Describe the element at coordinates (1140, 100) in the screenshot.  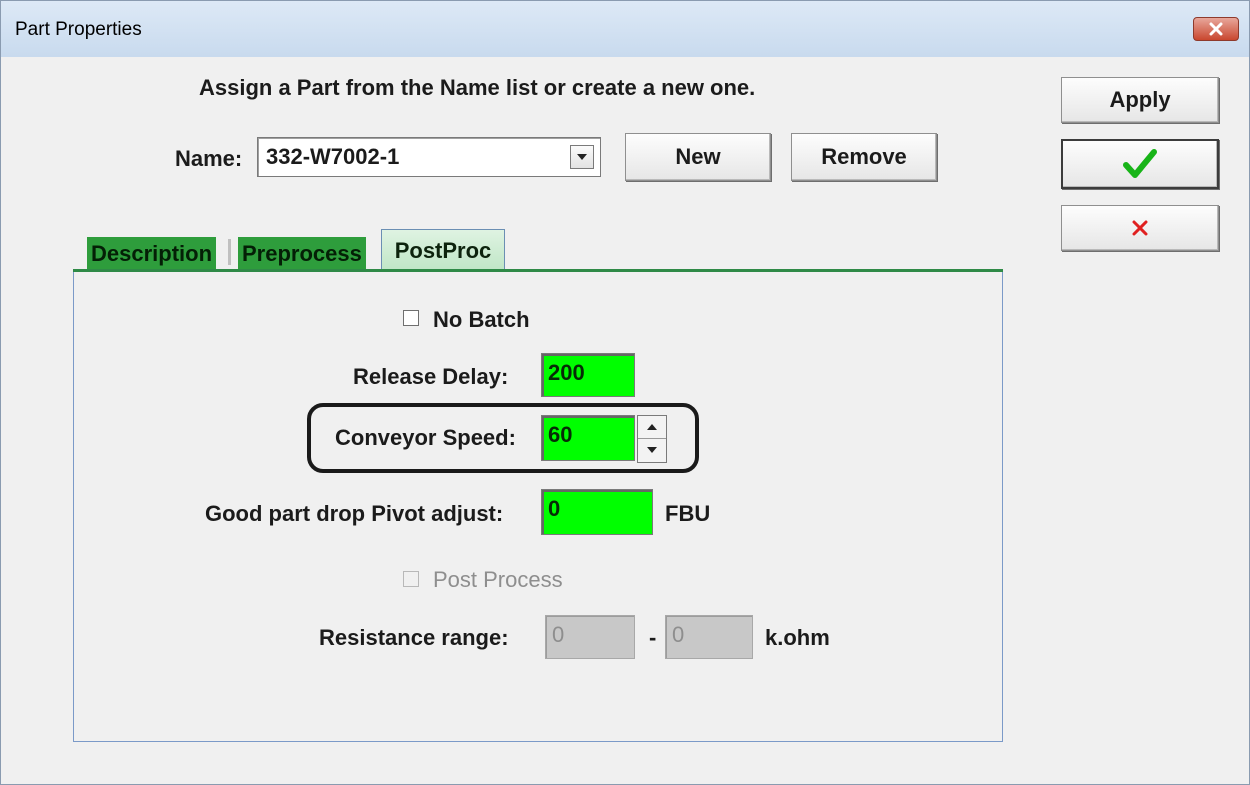
I see `apply-button: Apply` at that location.